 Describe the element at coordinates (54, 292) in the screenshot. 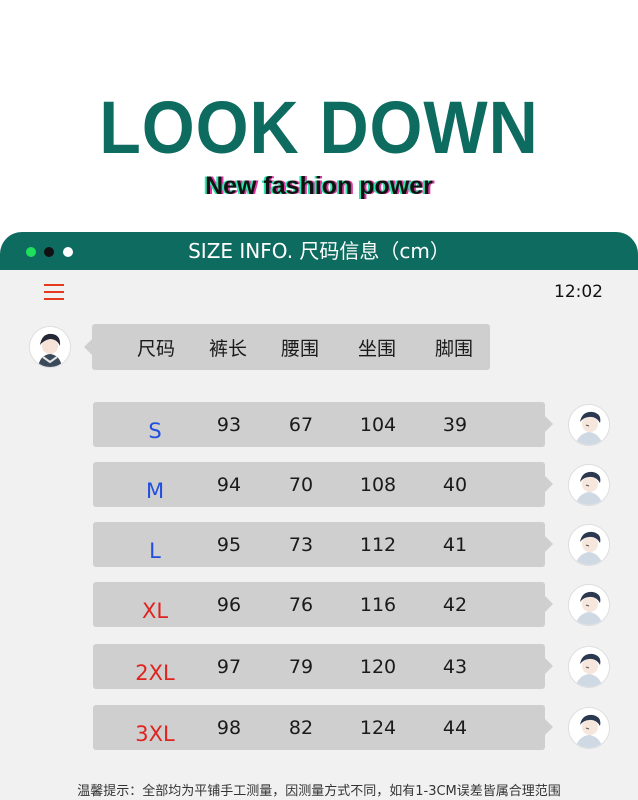

I see `menu-icon` at that location.